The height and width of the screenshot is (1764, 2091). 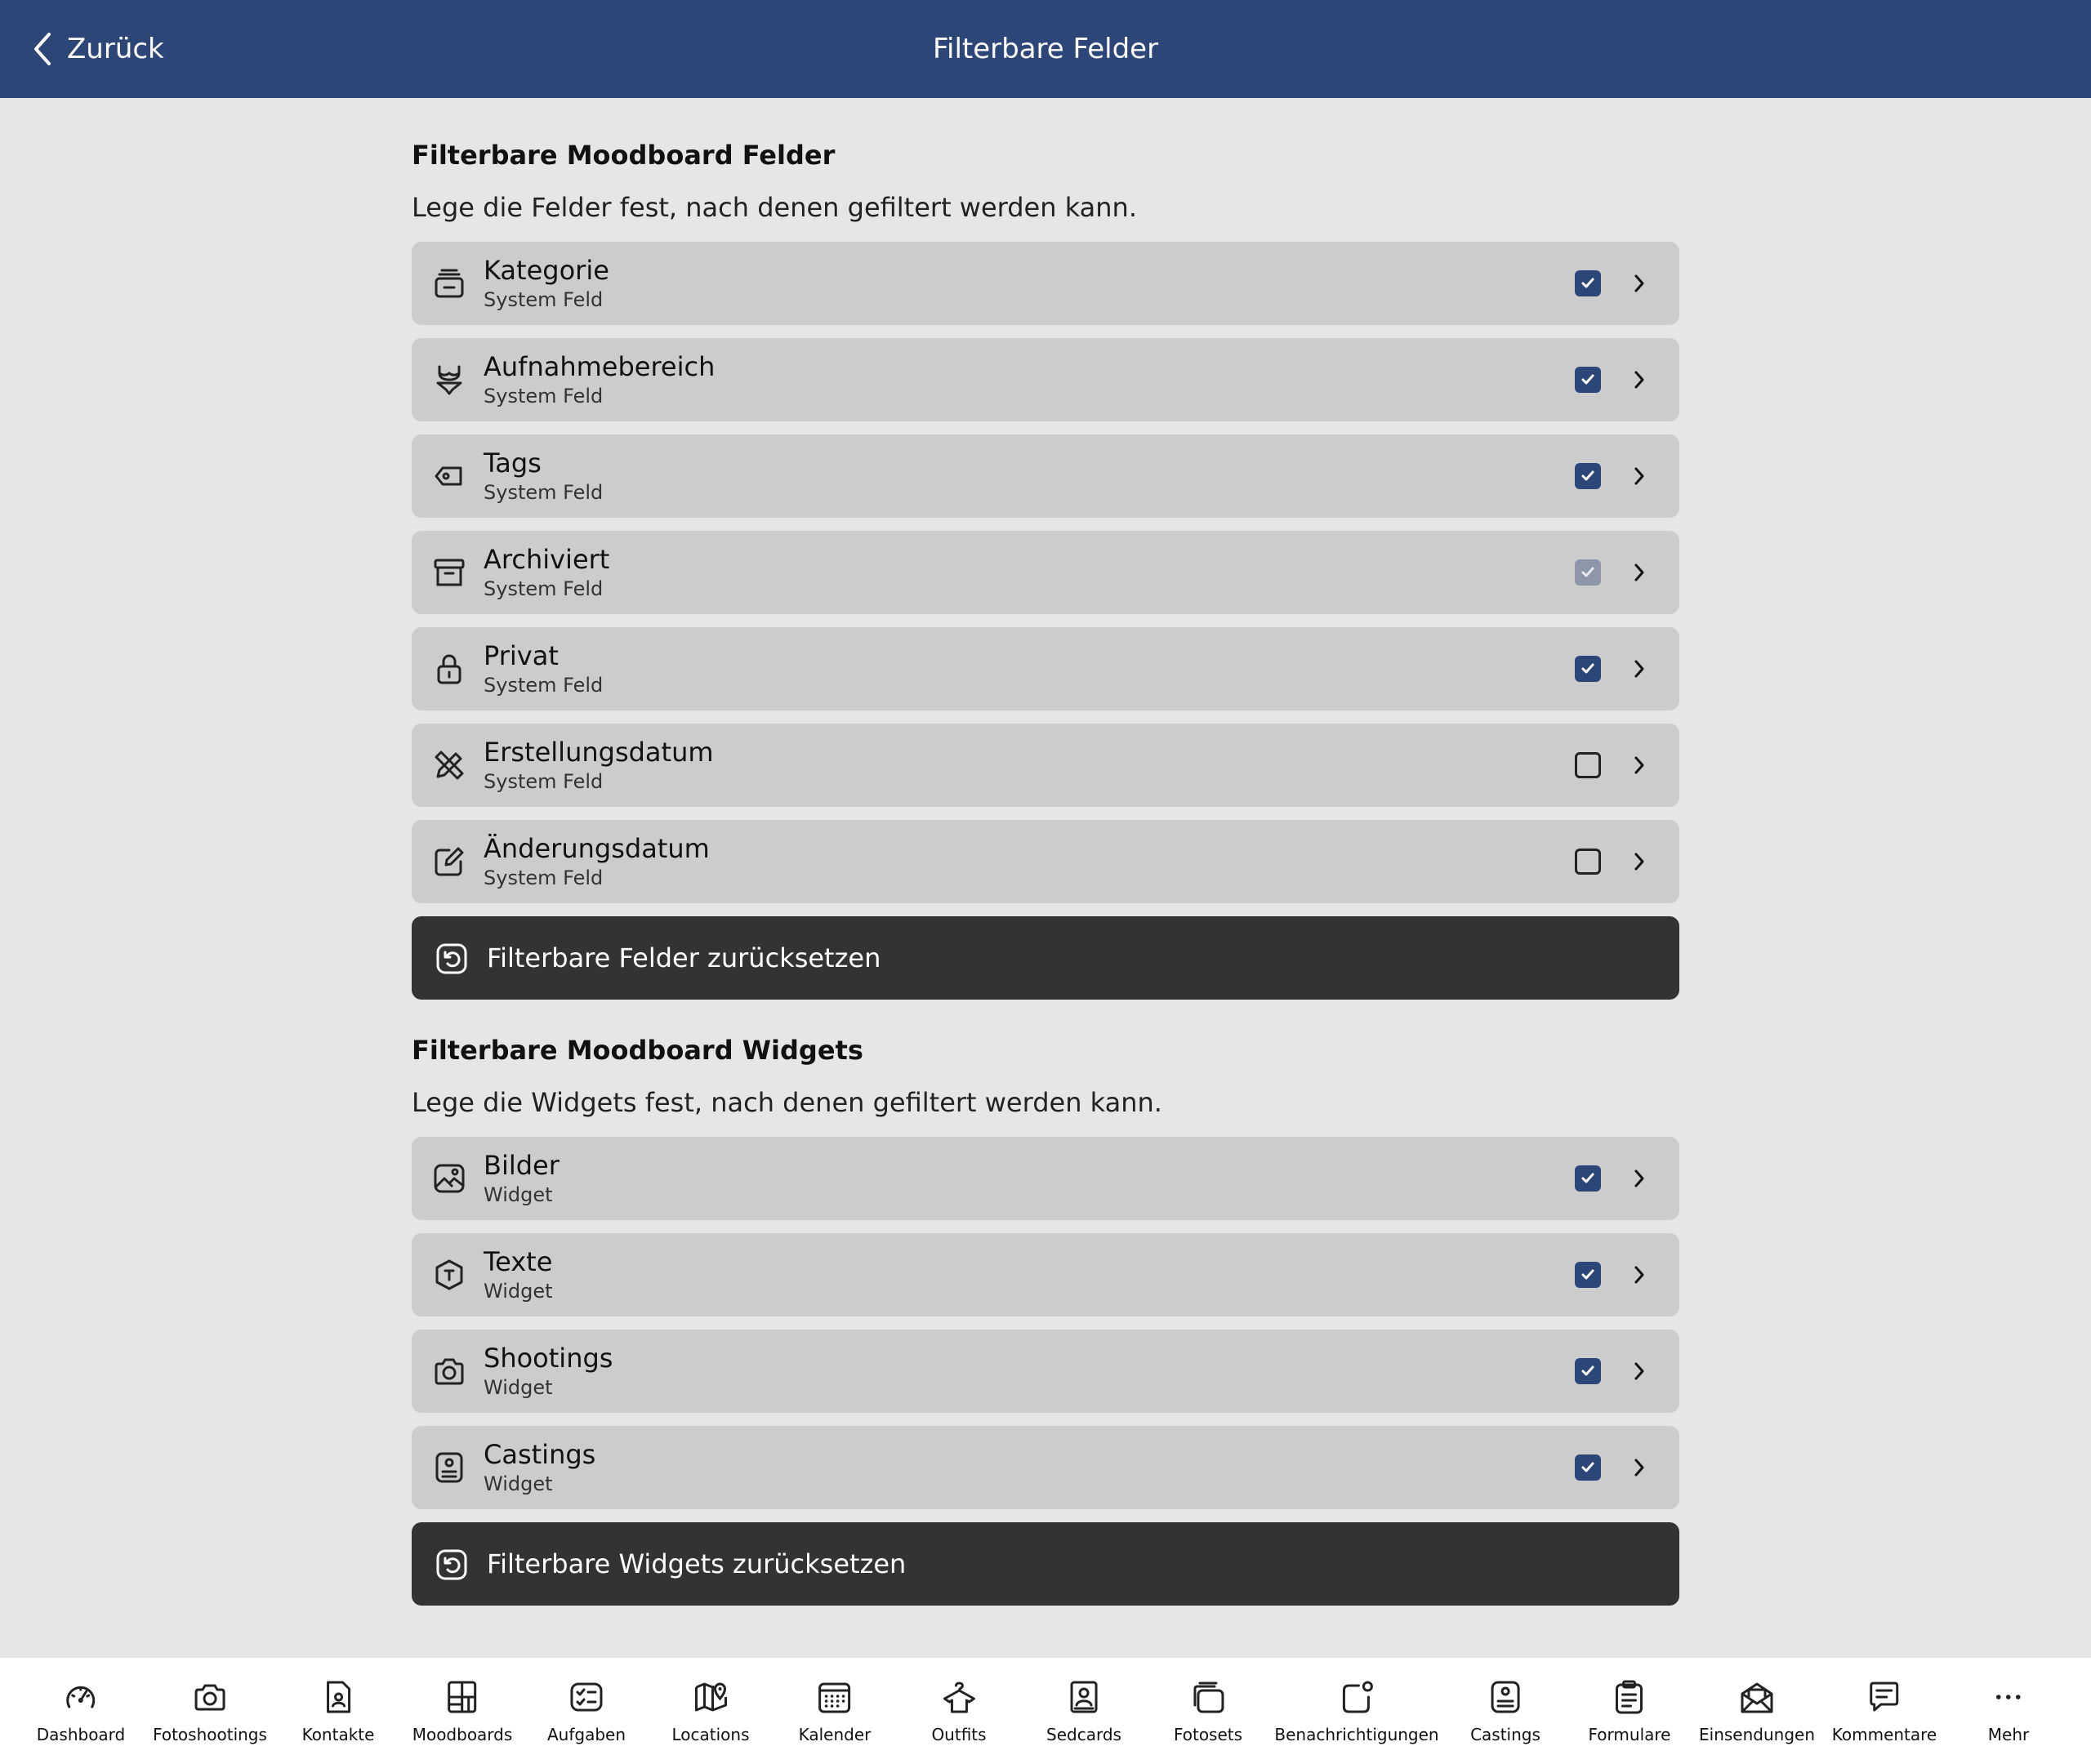 I want to click on clipboard-form-icon, so click(x=1629, y=1697).